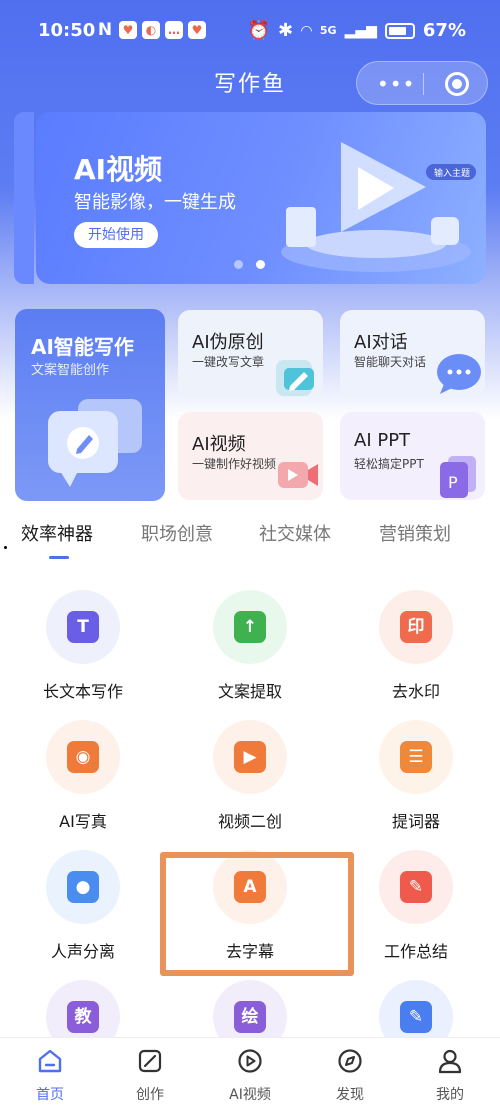 The image size is (500, 1107). I want to click on feature-subtitle: 一键制作好视频, so click(234, 464).